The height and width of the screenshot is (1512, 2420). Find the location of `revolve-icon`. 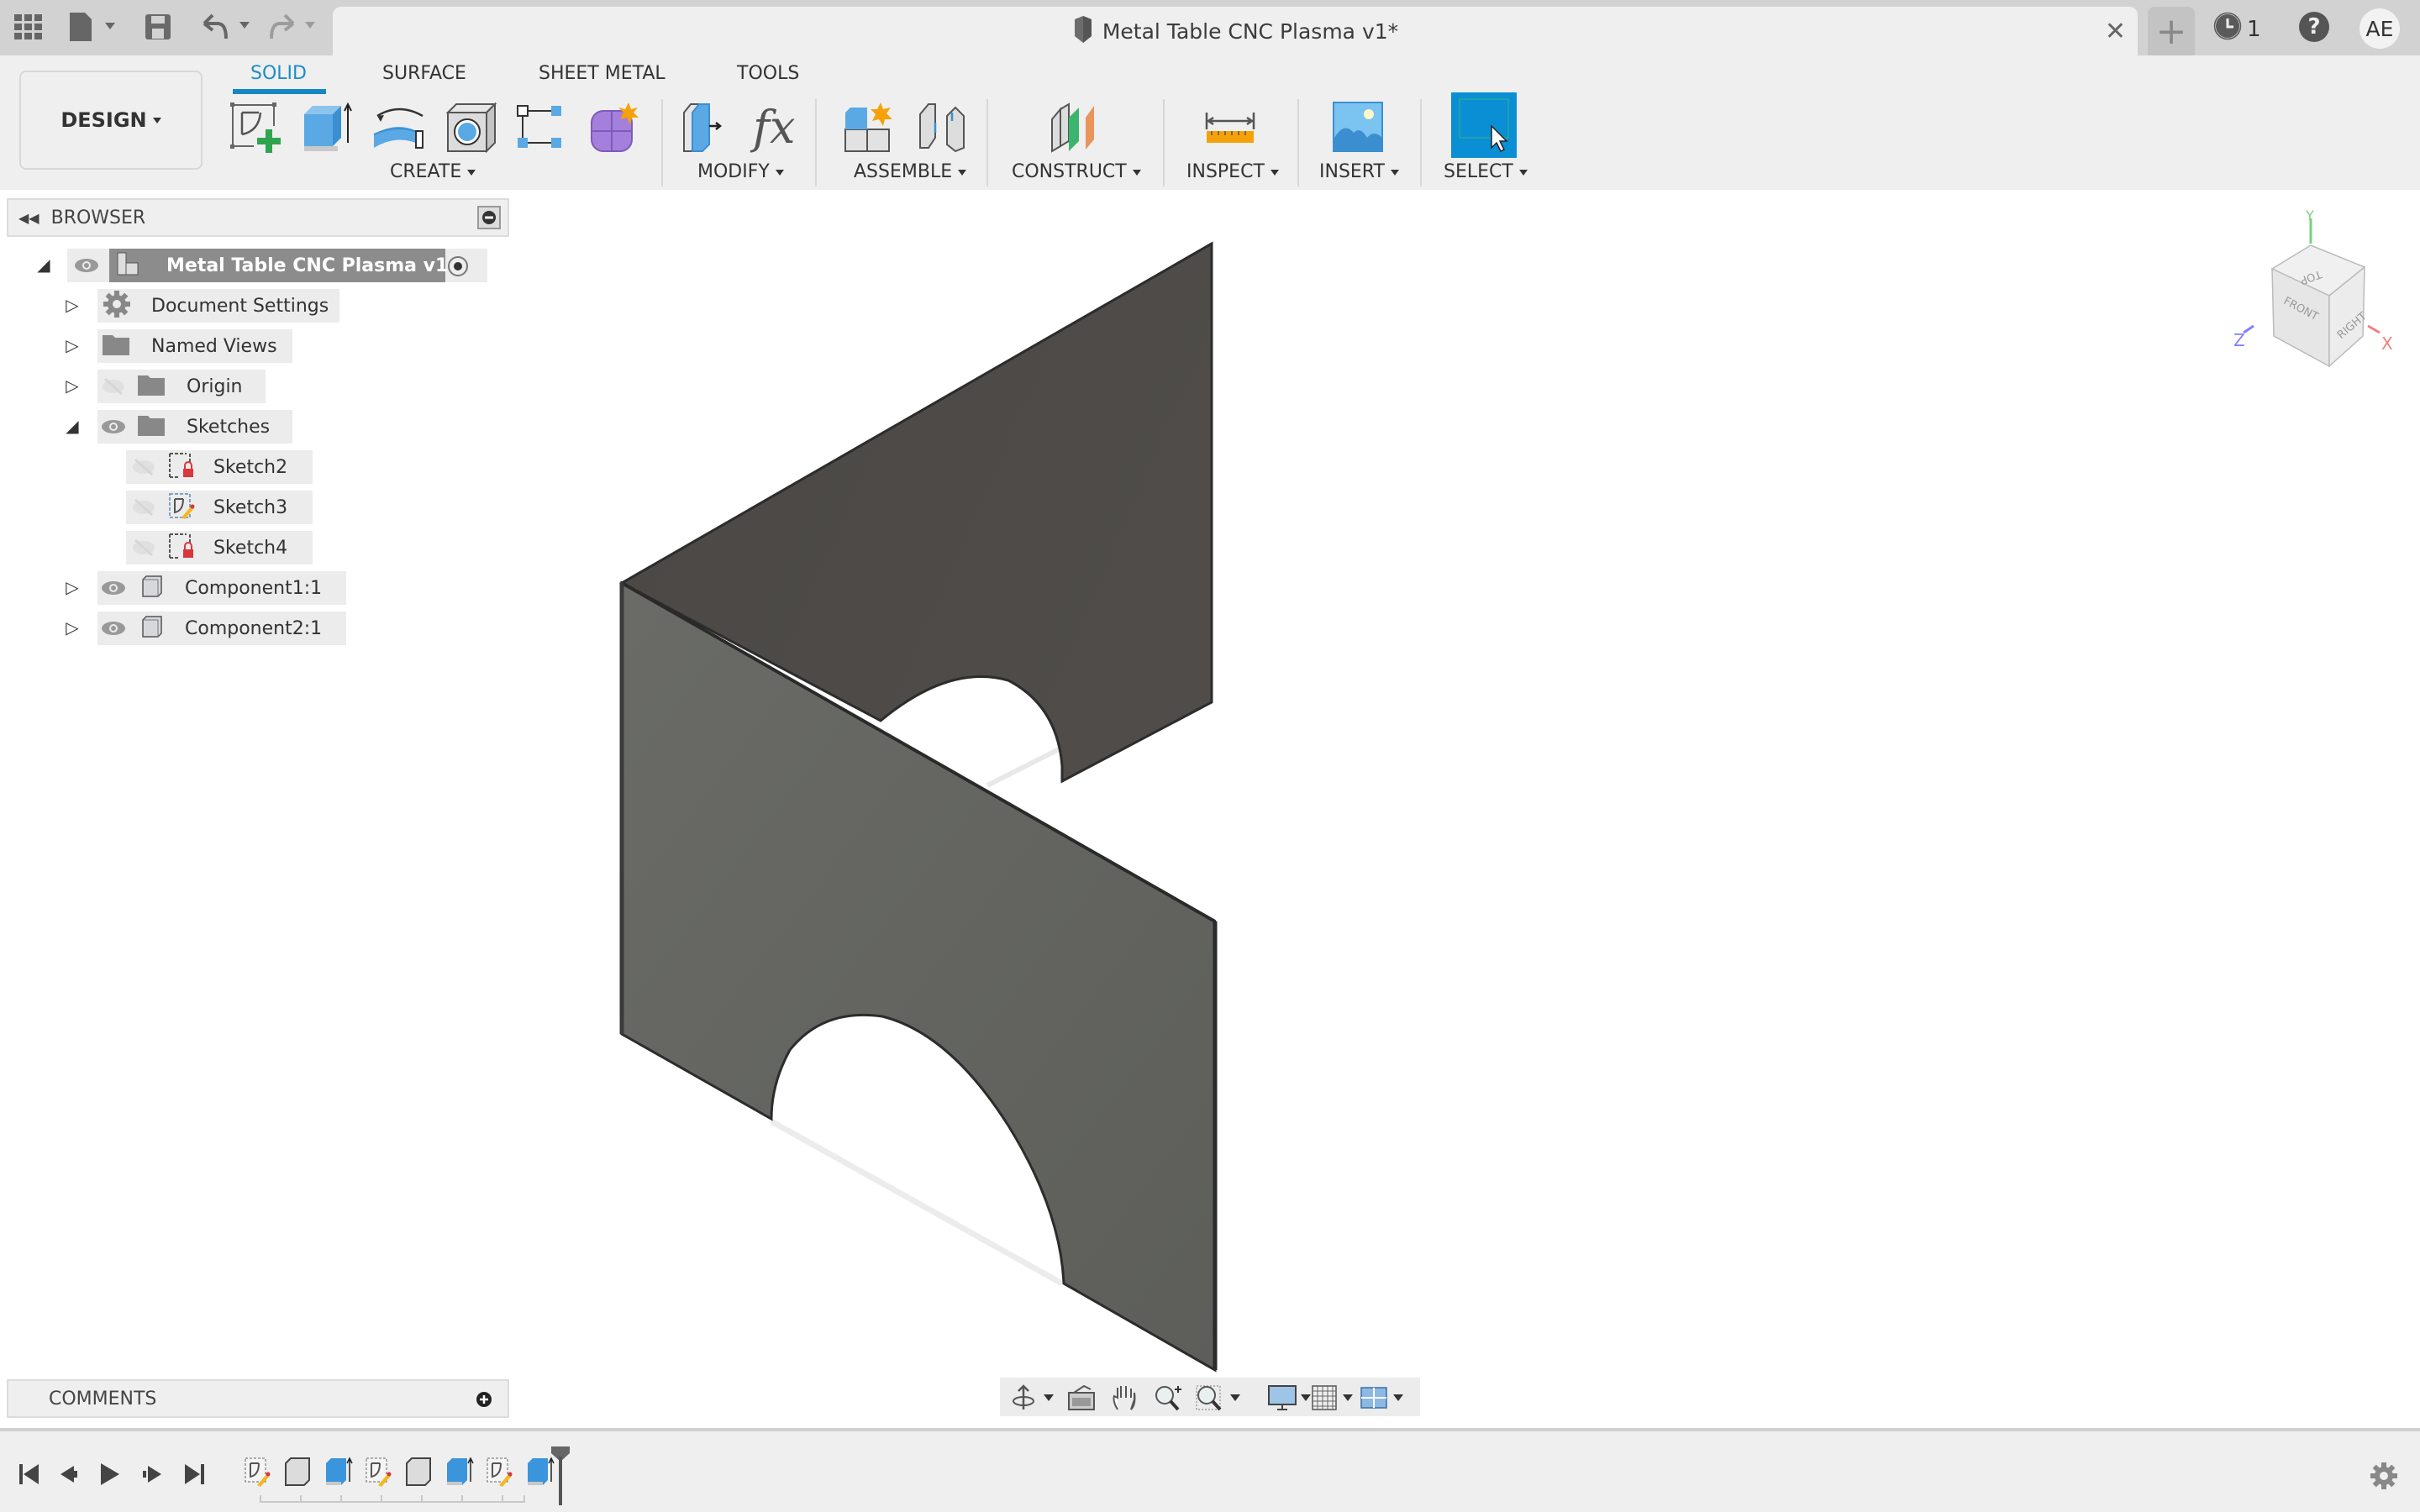

revolve-icon is located at coordinates (400, 127).